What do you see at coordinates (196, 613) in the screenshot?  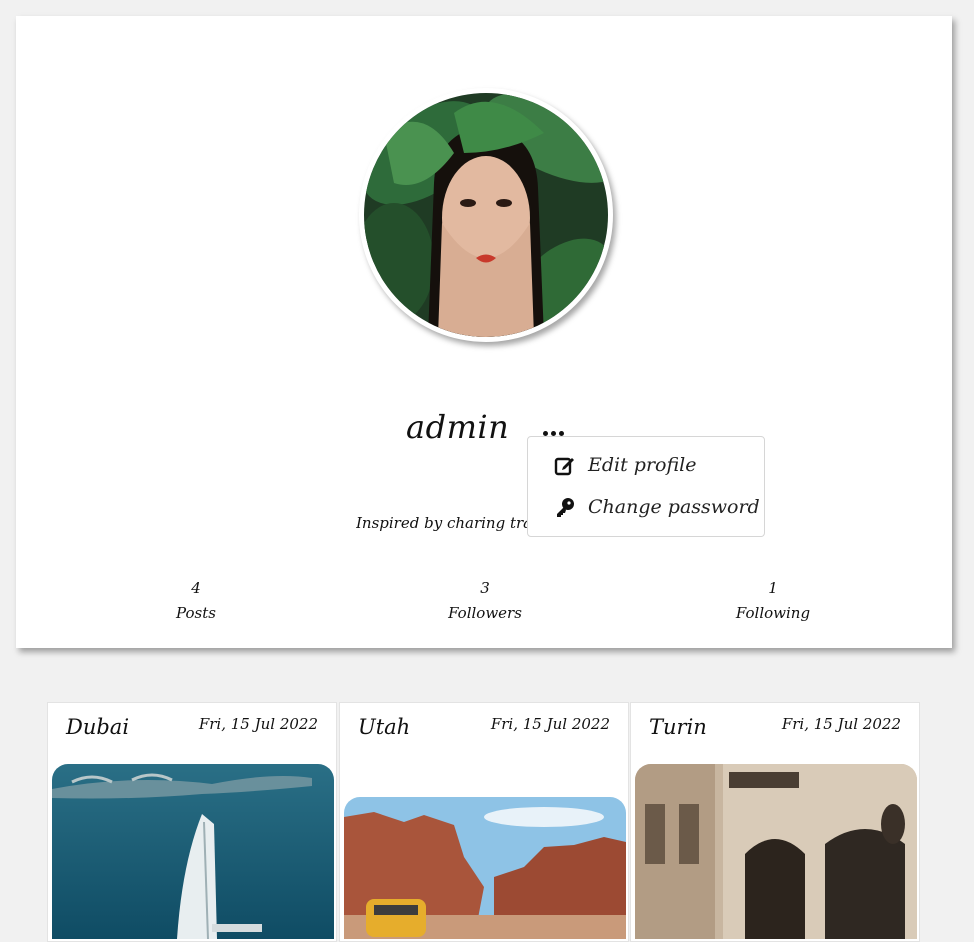 I see `stat-label: Posts` at bounding box center [196, 613].